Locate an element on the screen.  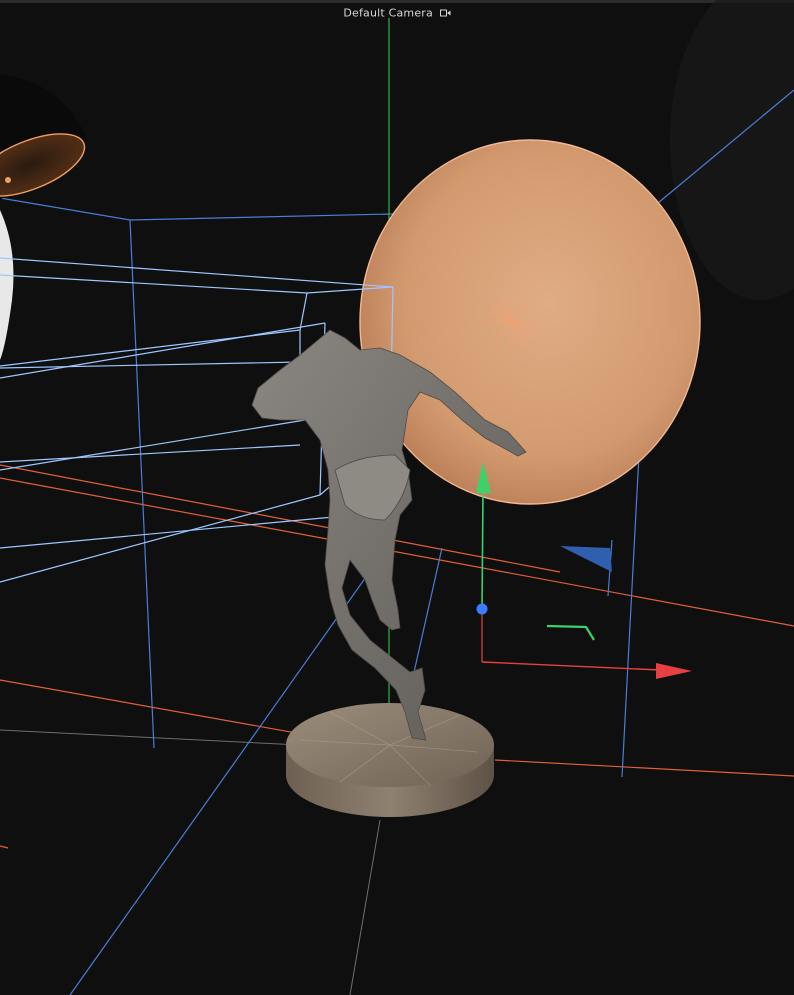
area-light-disc is located at coordinates (46, 217).